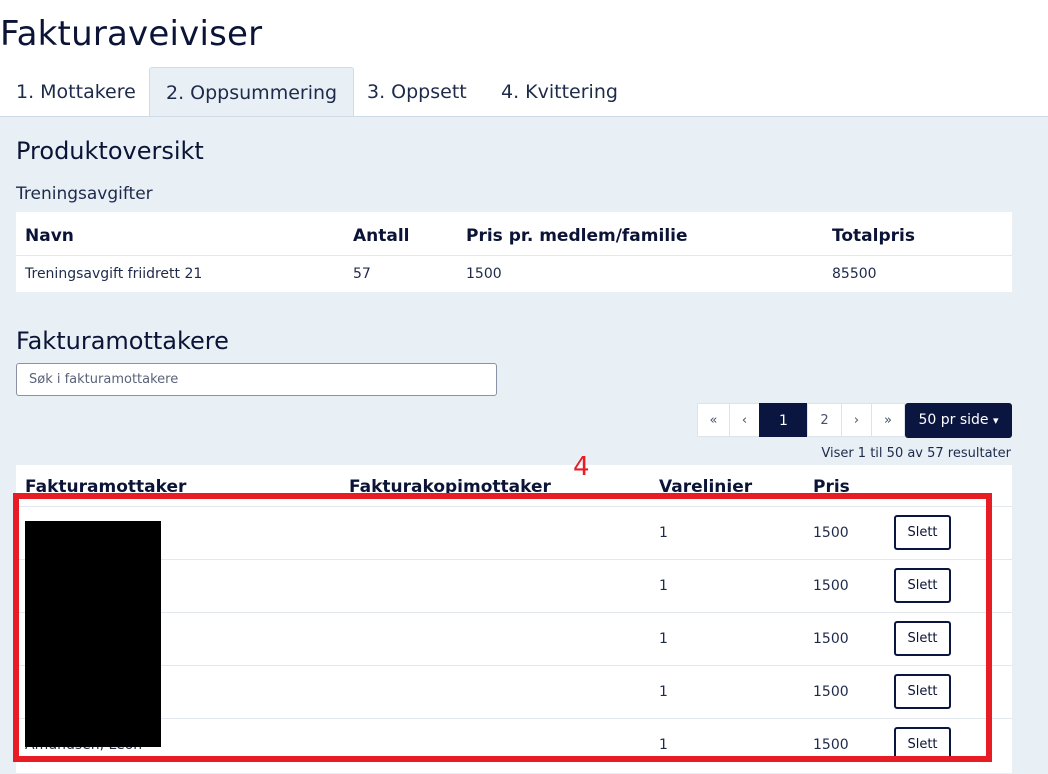  Describe the element at coordinates (873, 236) in the screenshot. I see `column-header-totalpris: Totalpris` at that location.